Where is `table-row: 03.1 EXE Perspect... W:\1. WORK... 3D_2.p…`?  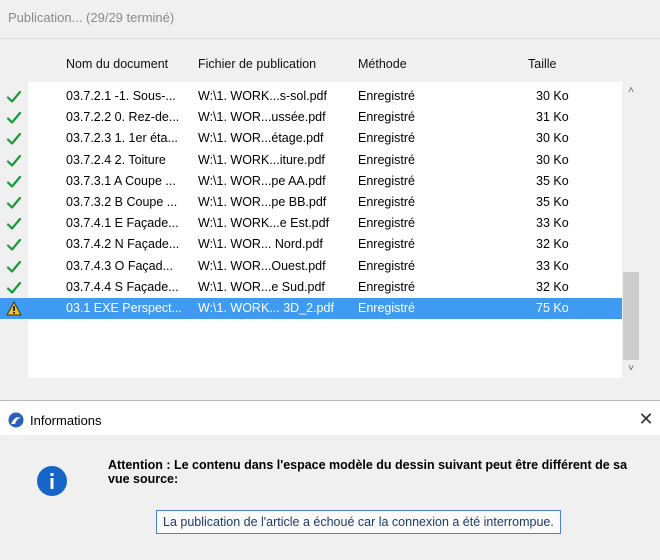 table-row: 03.1 EXE Perspect... W:\1. WORK... 3D_2.p… is located at coordinates (314, 308).